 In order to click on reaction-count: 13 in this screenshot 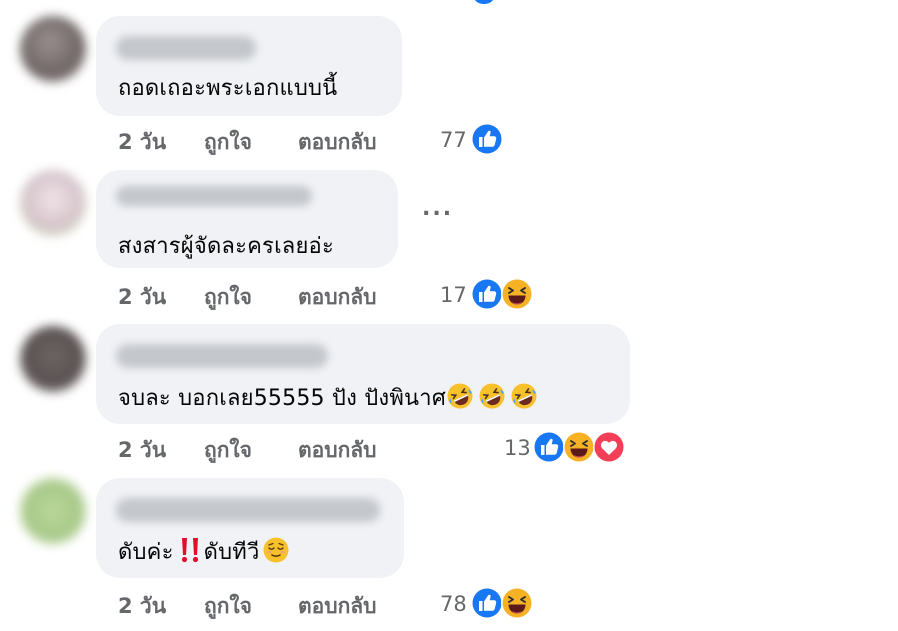, I will do `click(517, 448)`.